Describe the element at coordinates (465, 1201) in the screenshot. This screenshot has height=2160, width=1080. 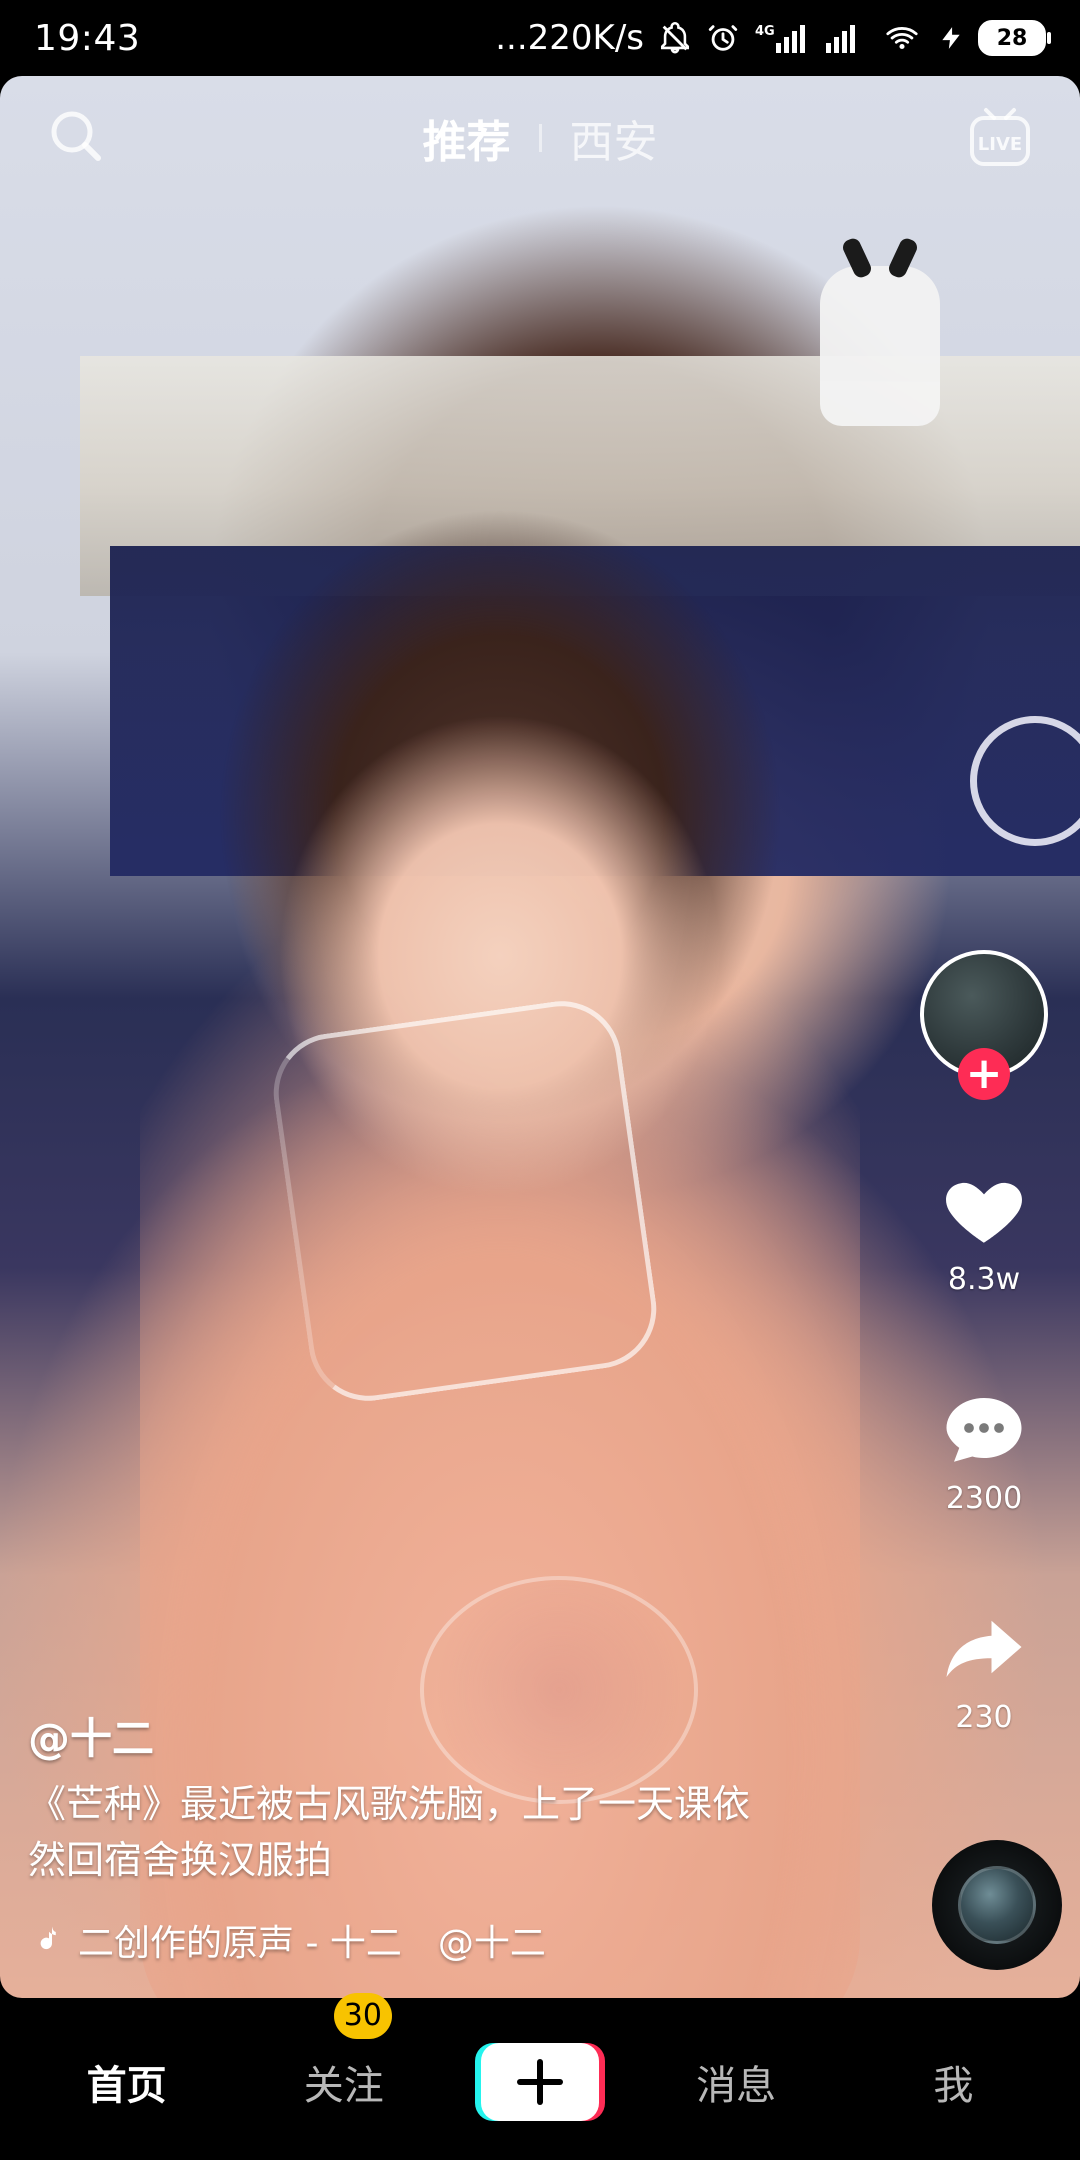
I see `sleeve-embroidery` at that location.